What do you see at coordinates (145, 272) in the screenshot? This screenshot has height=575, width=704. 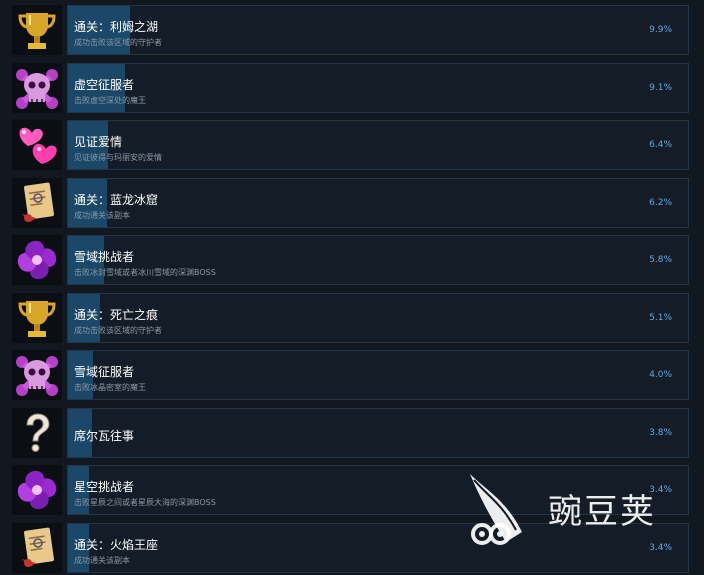 I see `achievement-description: 击败冰封雪域或者冰川雪域的深渊BOSS` at bounding box center [145, 272].